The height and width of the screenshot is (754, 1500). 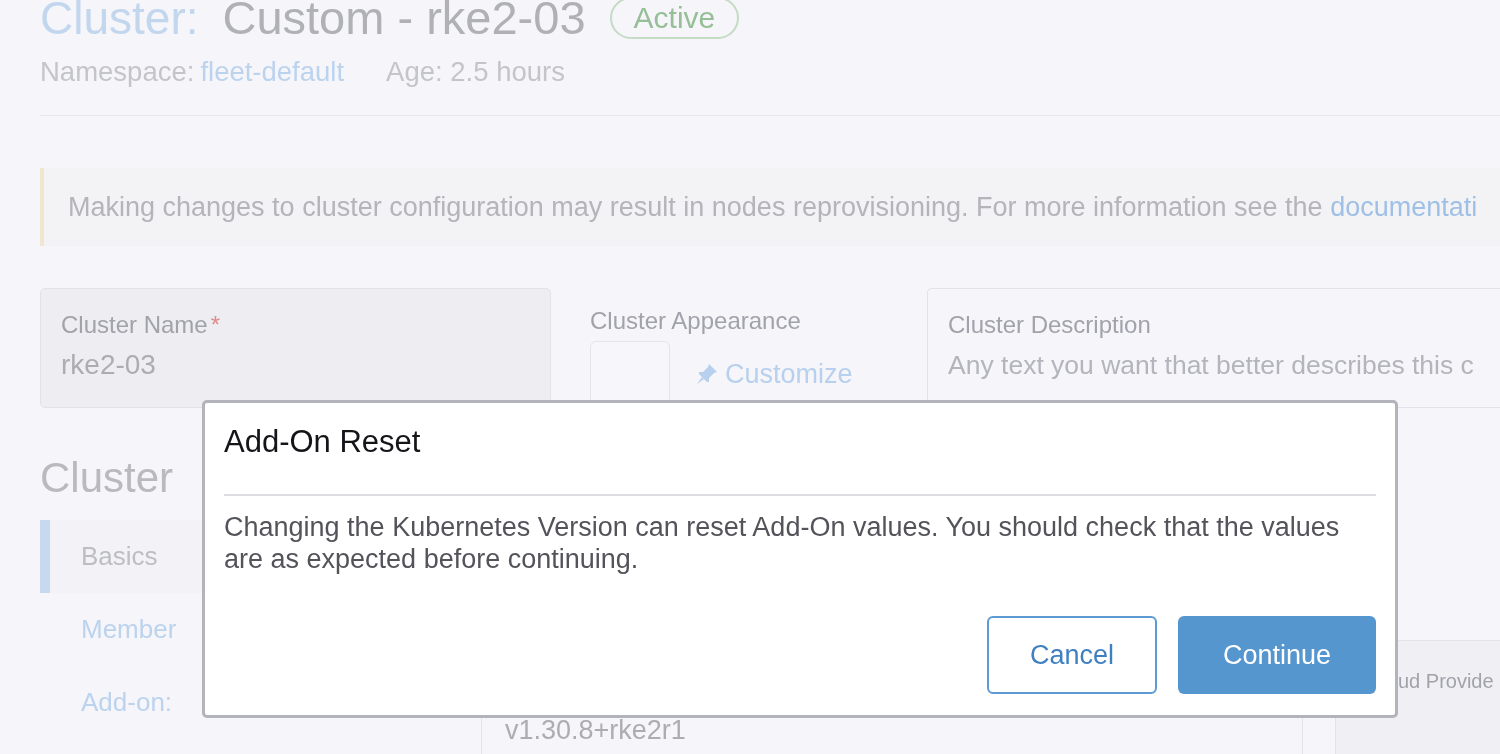 I want to click on sidebar-tab: Add-on:, so click(x=121, y=702).